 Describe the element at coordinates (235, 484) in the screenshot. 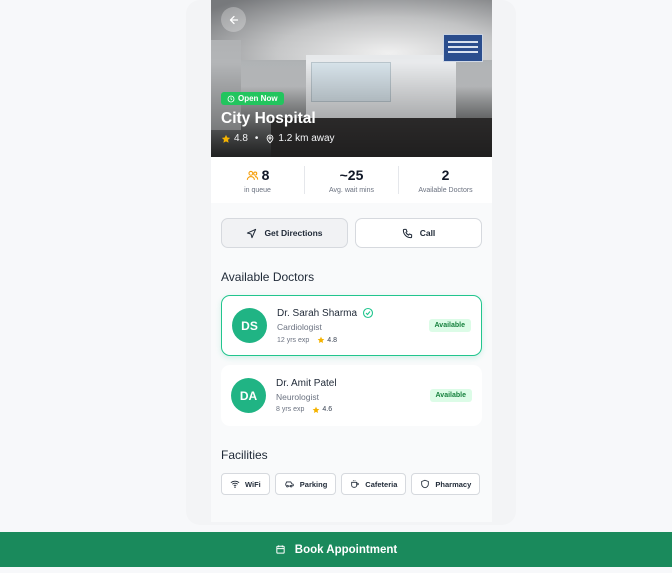

I see `wifi-icon` at that location.